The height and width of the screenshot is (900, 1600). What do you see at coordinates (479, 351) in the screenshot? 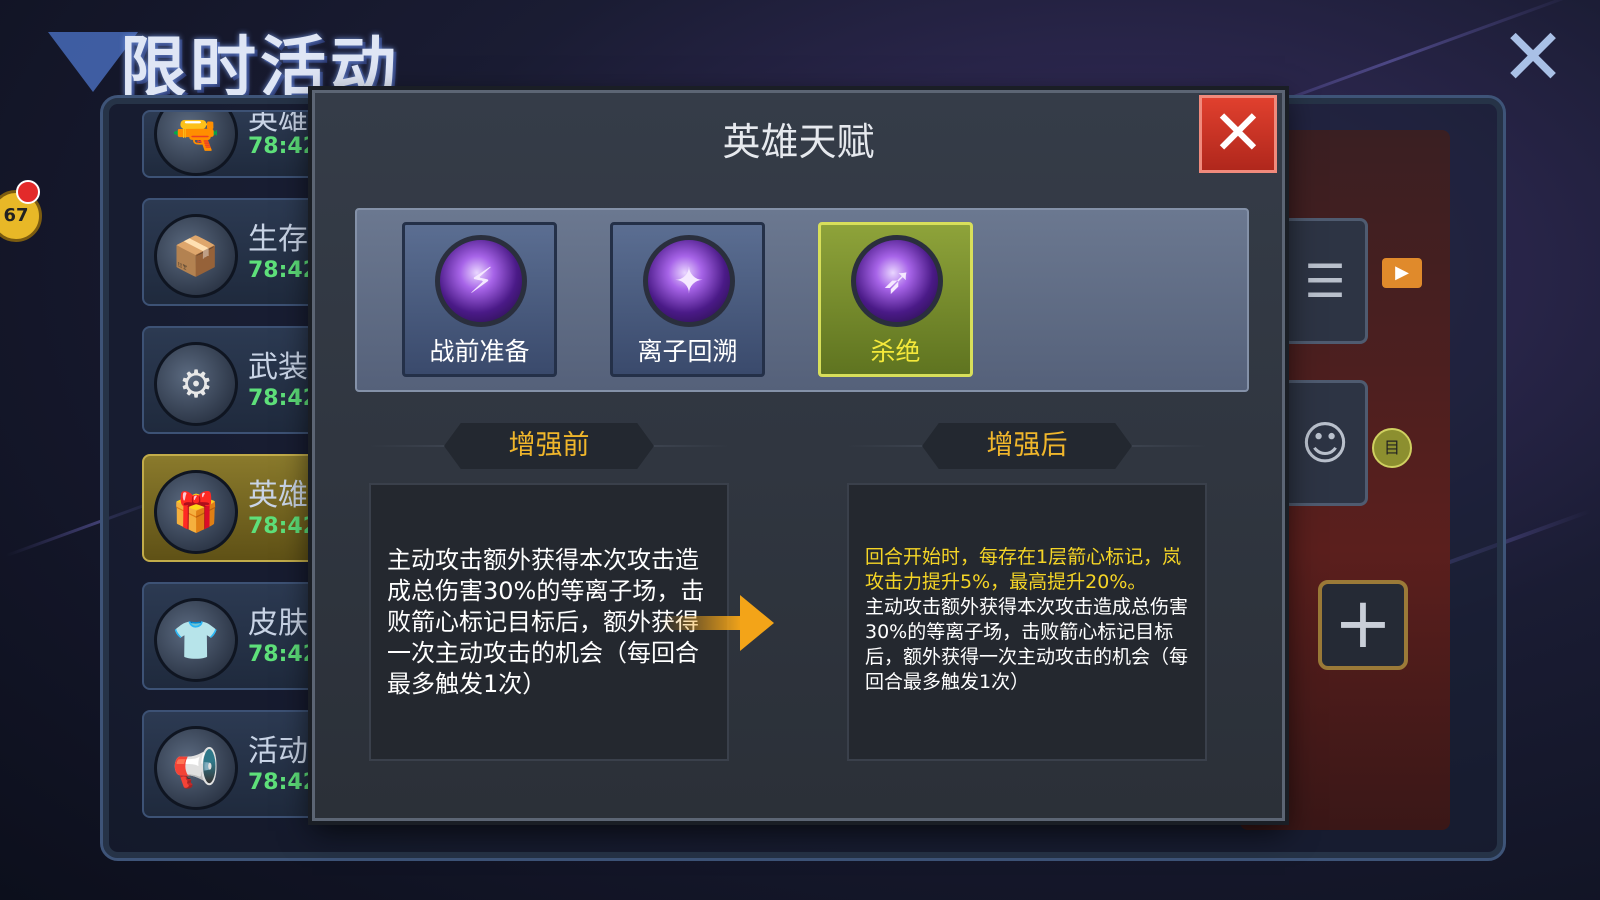
I see `talent-label: 战前准备` at bounding box center [479, 351].